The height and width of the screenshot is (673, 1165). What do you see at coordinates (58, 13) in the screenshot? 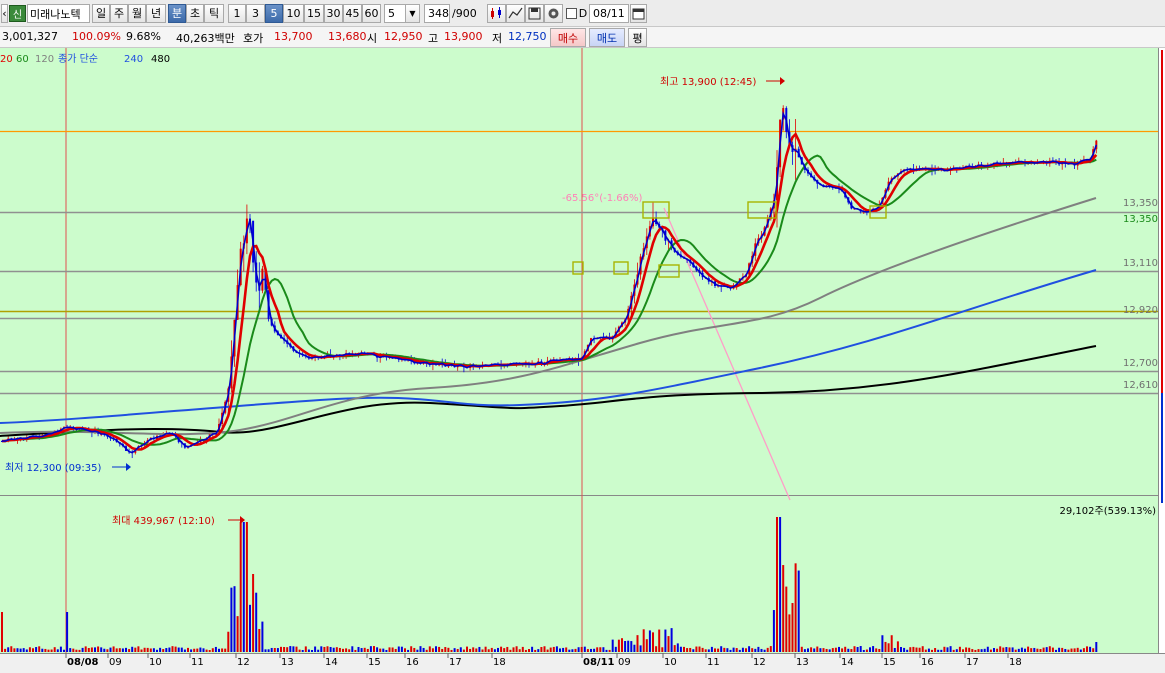
I see `stock-name-field: 미래나노텍` at bounding box center [58, 13].